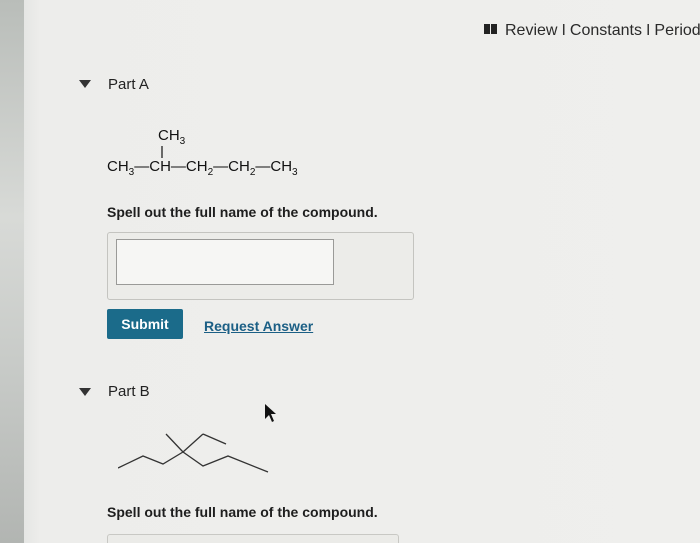 Image resolution: width=700 pixels, height=543 pixels. What do you see at coordinates (253, 538) in the screenshot?
I see `part-b-answer-container` at bounding box center [253, 538].